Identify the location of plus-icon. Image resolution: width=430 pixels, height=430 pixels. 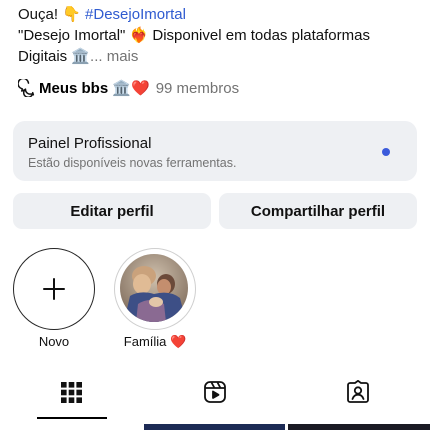
(54, 289).